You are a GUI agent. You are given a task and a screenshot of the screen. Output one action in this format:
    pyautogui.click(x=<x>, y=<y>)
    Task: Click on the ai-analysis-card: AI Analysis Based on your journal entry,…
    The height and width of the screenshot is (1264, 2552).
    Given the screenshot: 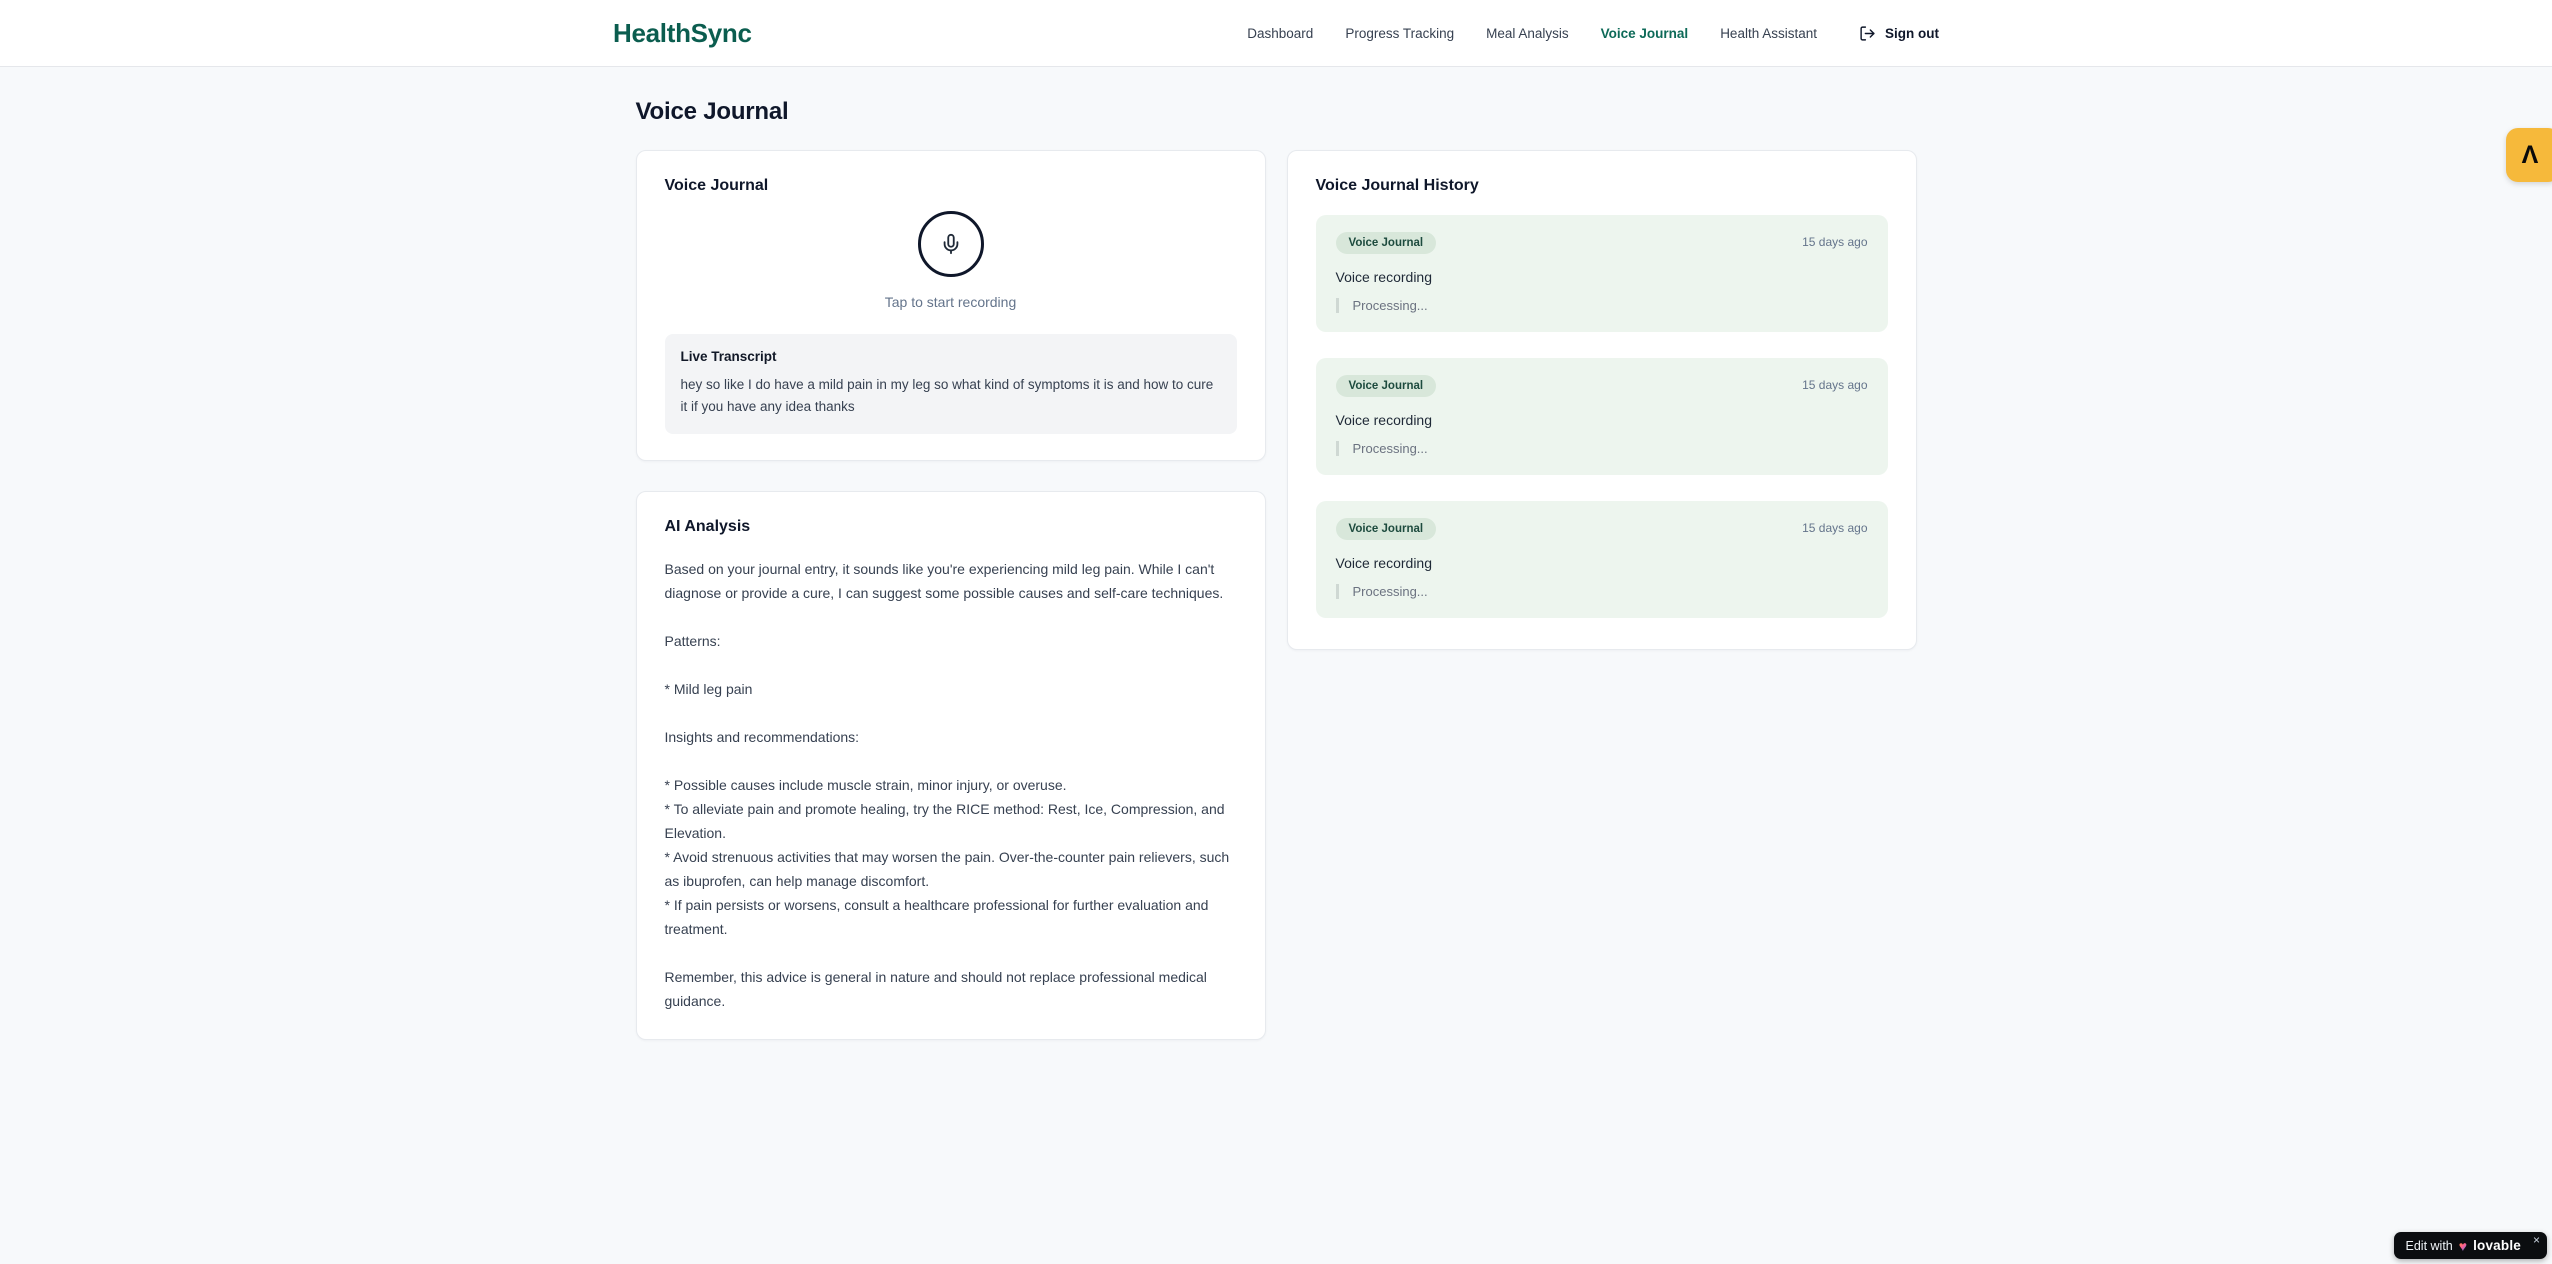 What is the action you would take?
    pyautogui.click(x=950, y=766)
    